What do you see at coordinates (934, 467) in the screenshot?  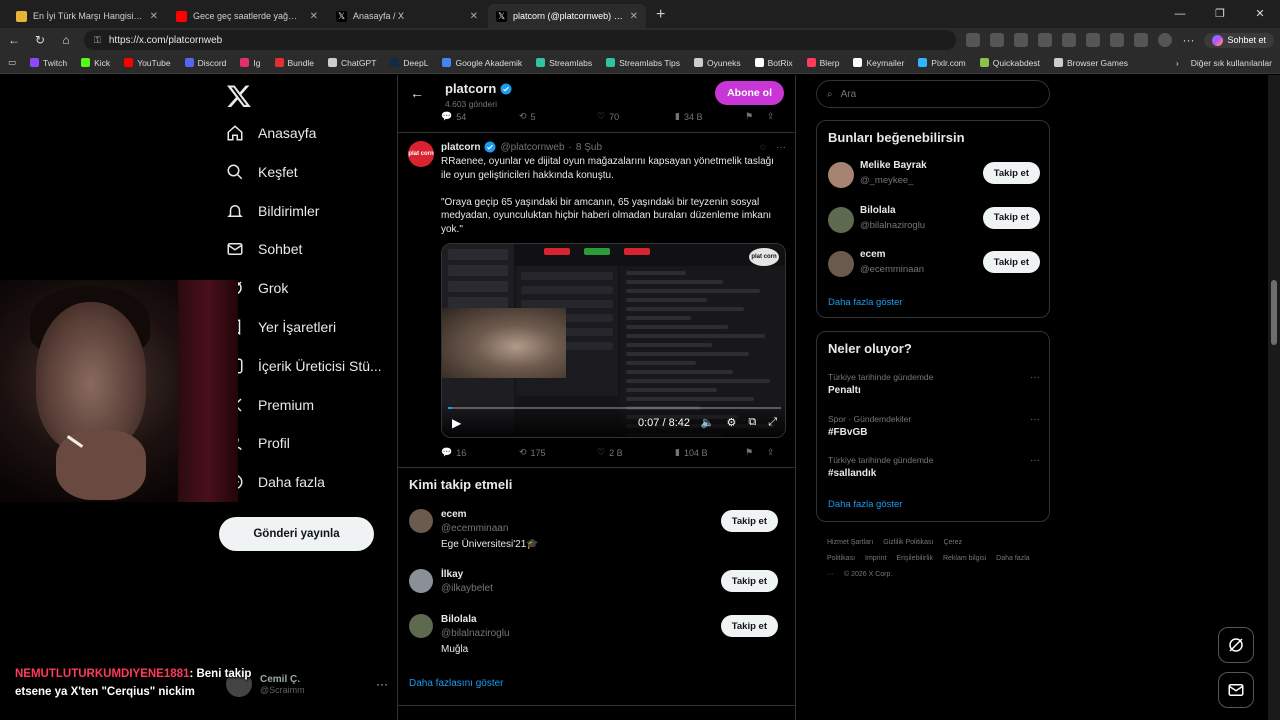 I see `trend-item: Türkiye tarihinde gündemde #sallandık ···` at bounding box center [934, 467].